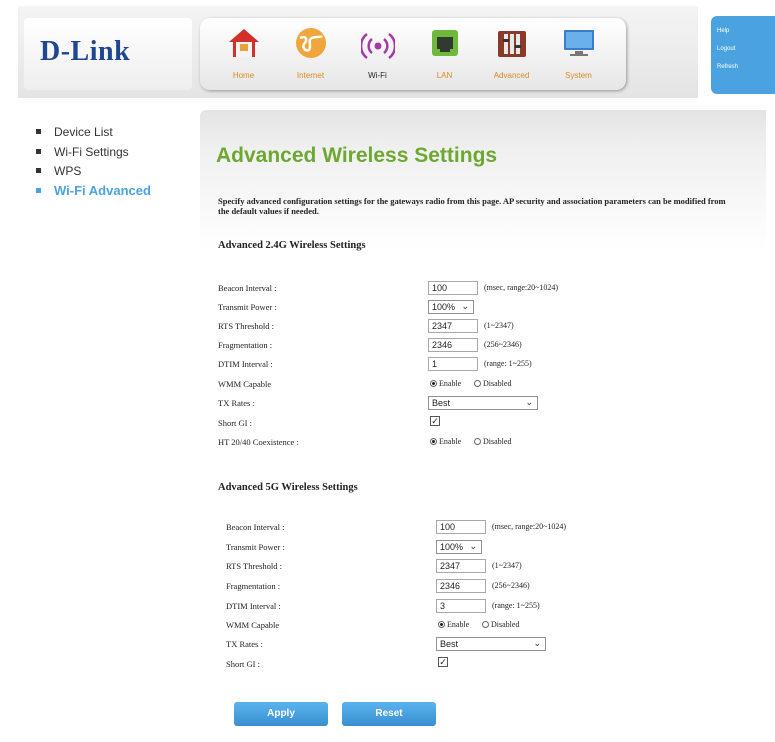  What do you see at coordinates (450, 441) in the screenshot?
I see `ht-enable-label-24g: Enable` at bounding box center [450, 441].